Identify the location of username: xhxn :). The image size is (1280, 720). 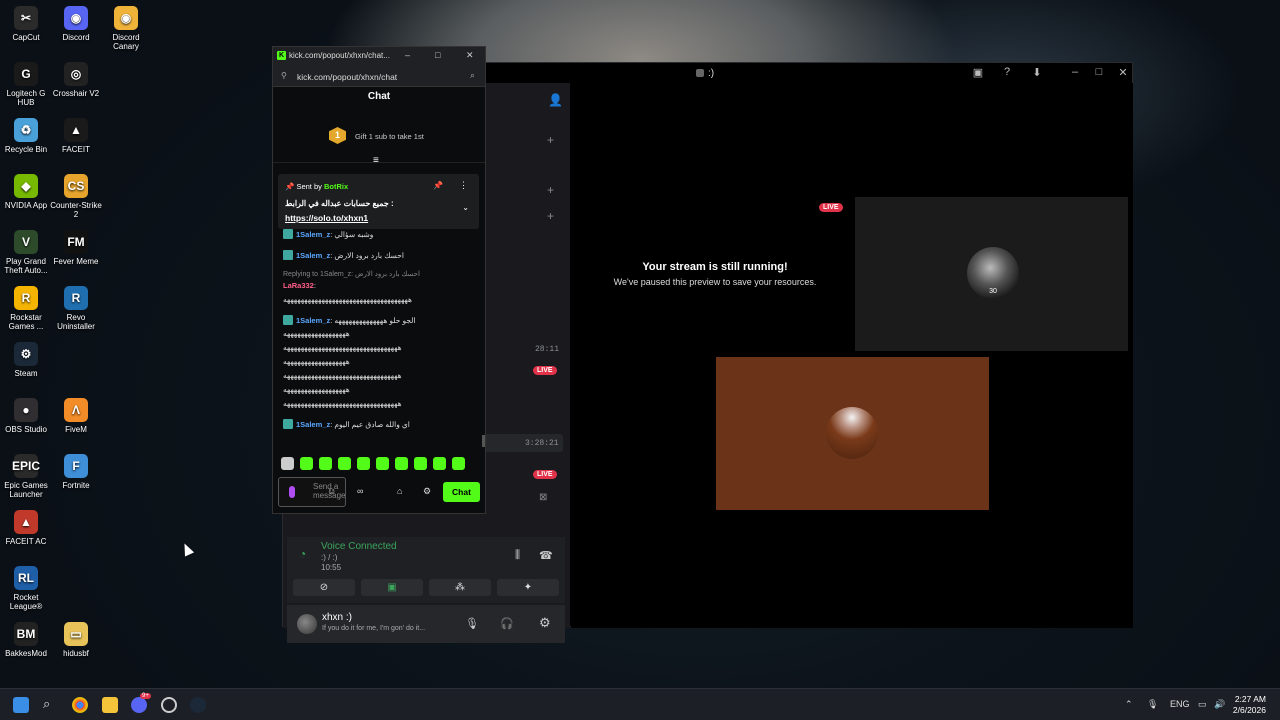
(337, 617).